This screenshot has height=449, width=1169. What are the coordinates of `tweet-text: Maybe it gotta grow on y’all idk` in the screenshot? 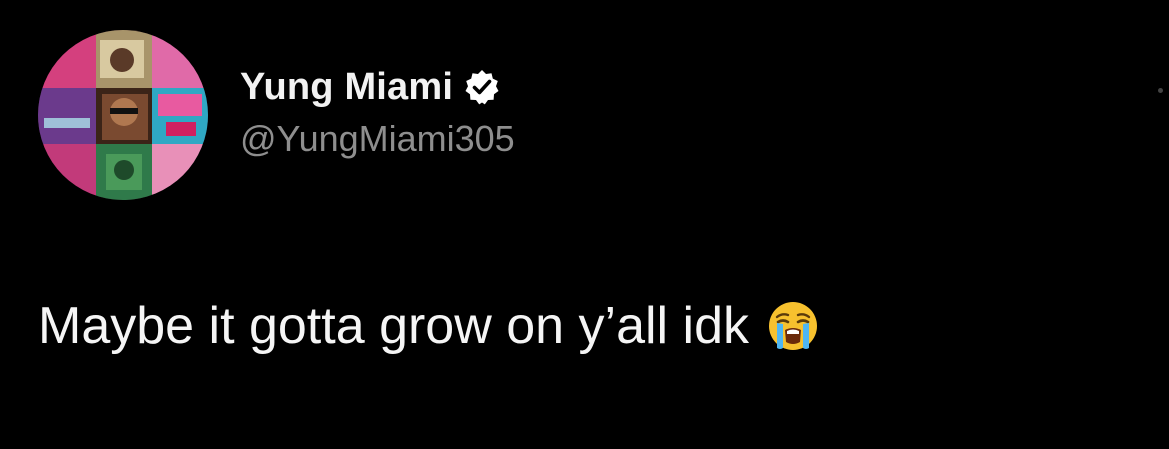 It's located at (394, 326).